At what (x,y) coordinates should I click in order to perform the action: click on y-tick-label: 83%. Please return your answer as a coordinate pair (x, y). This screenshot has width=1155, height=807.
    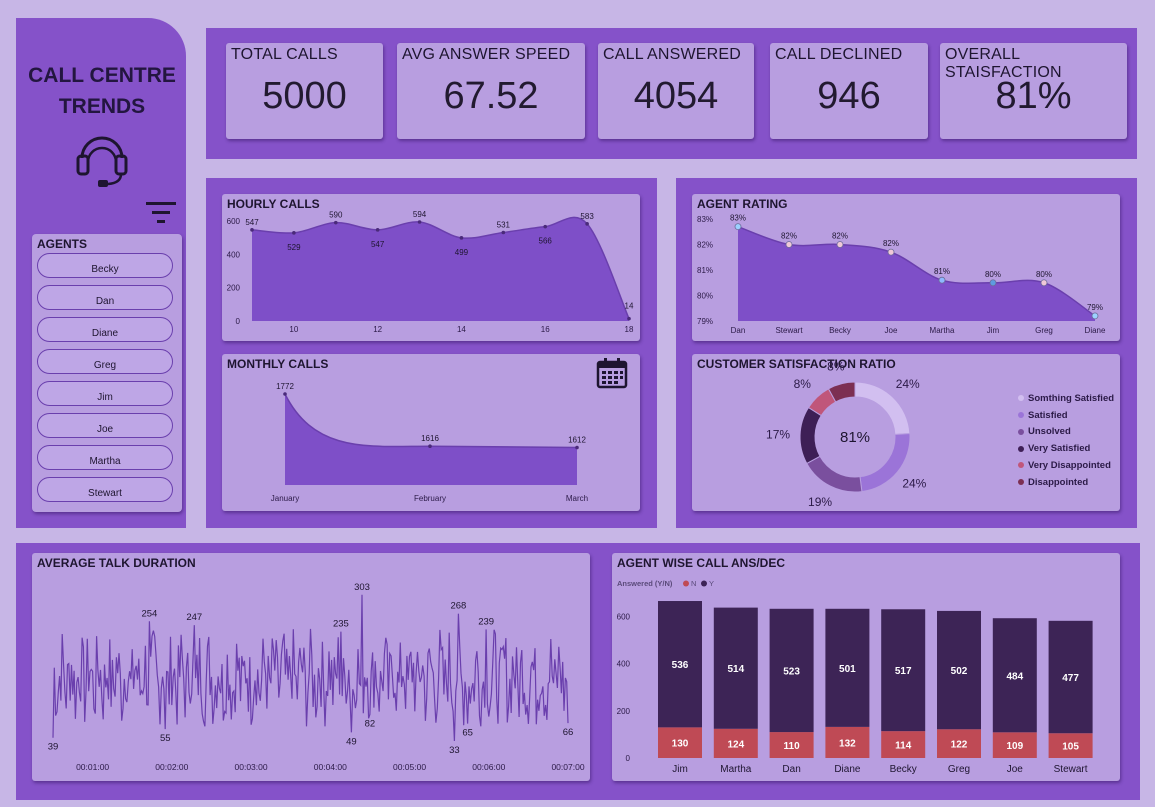
    Looking at the image, I should click on (705, 219).